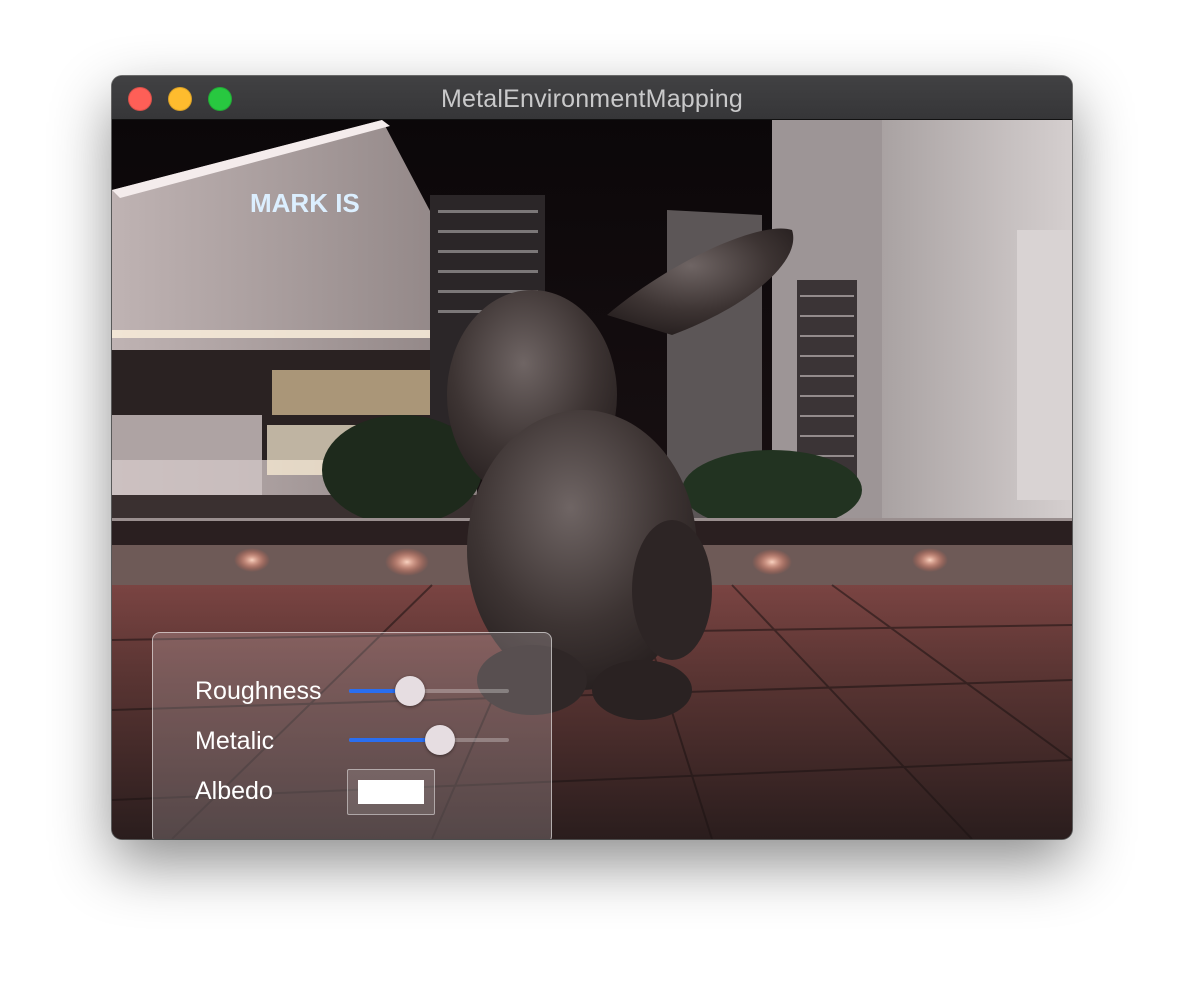 This screenshot has width=1184, height=988. I want to click on albedo-color-swatch, so click(391, 792).